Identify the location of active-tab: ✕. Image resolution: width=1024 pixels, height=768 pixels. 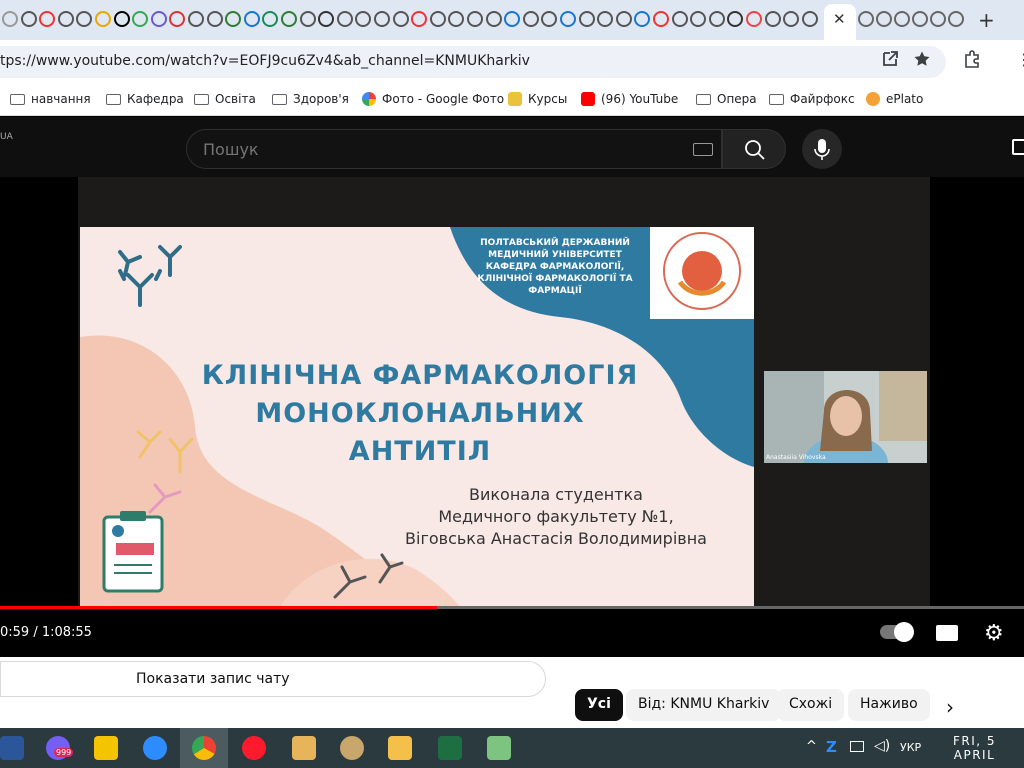
(840, 22).